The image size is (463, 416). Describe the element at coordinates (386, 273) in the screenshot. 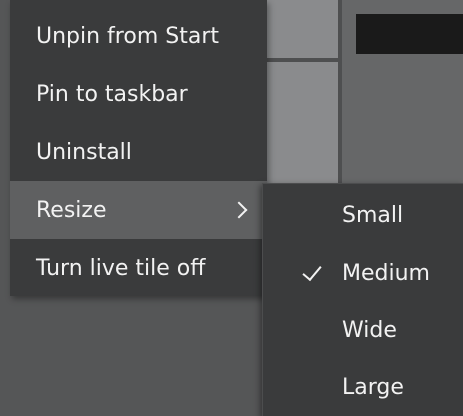

I see `submenu-item-label: Medium` at that location.